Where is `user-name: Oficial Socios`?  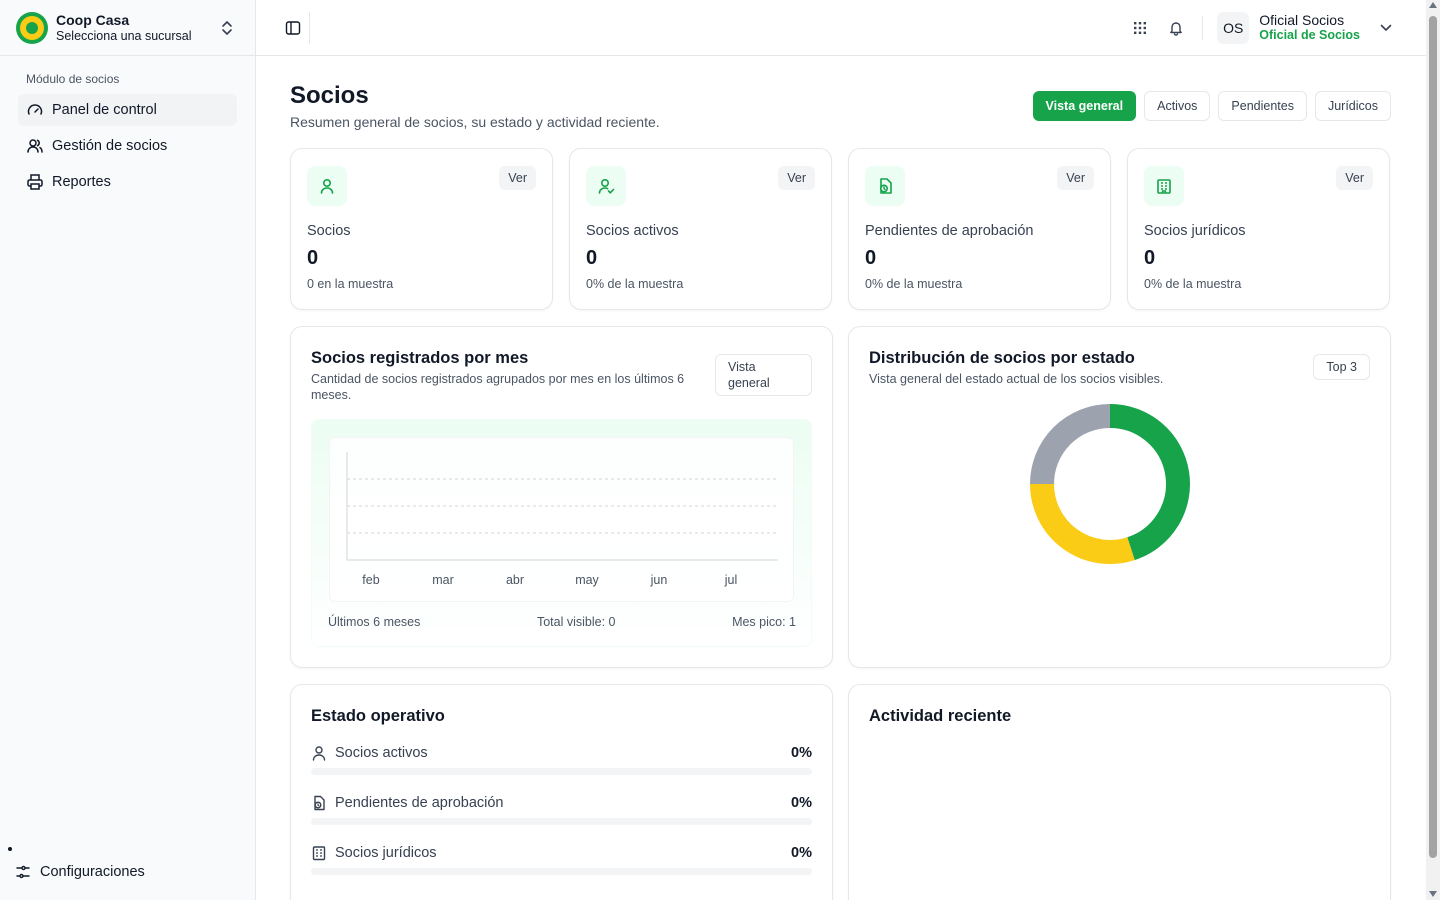
user-name: Oficial Socios is located at coordinates (1302, 20).